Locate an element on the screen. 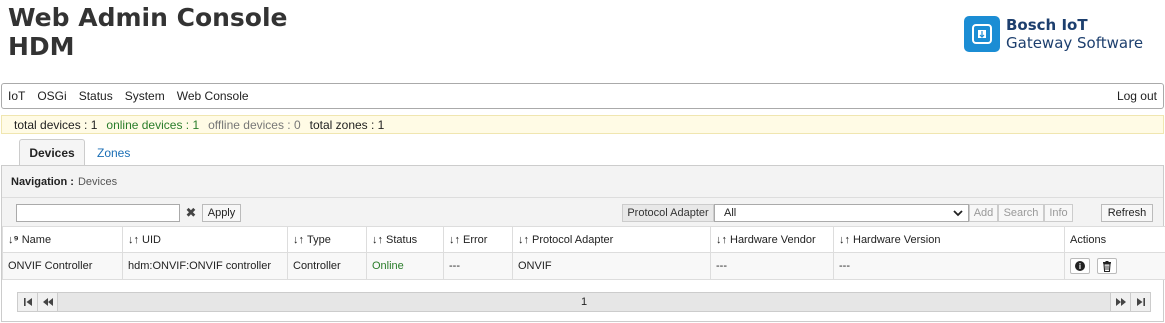 This screenshot has width=1165, height=323. first-page-icon is located at coordinates (28, 302).